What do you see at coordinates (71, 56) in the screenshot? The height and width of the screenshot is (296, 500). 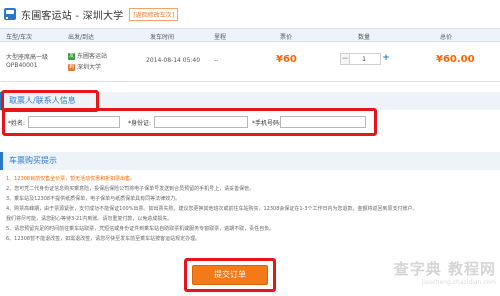 I see `departure-tag: 发` at bounding box center [71, 56].